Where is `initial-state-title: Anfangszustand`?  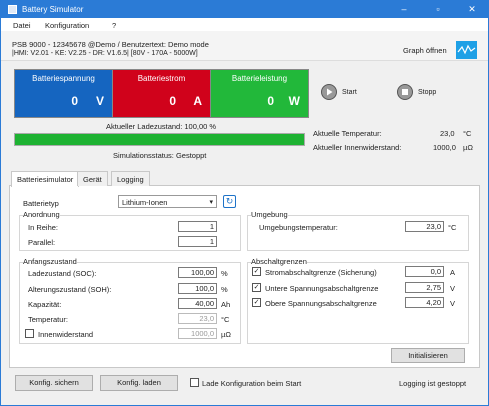
initial-state-title: Anfangszustand is located at coordinates (50, 261).